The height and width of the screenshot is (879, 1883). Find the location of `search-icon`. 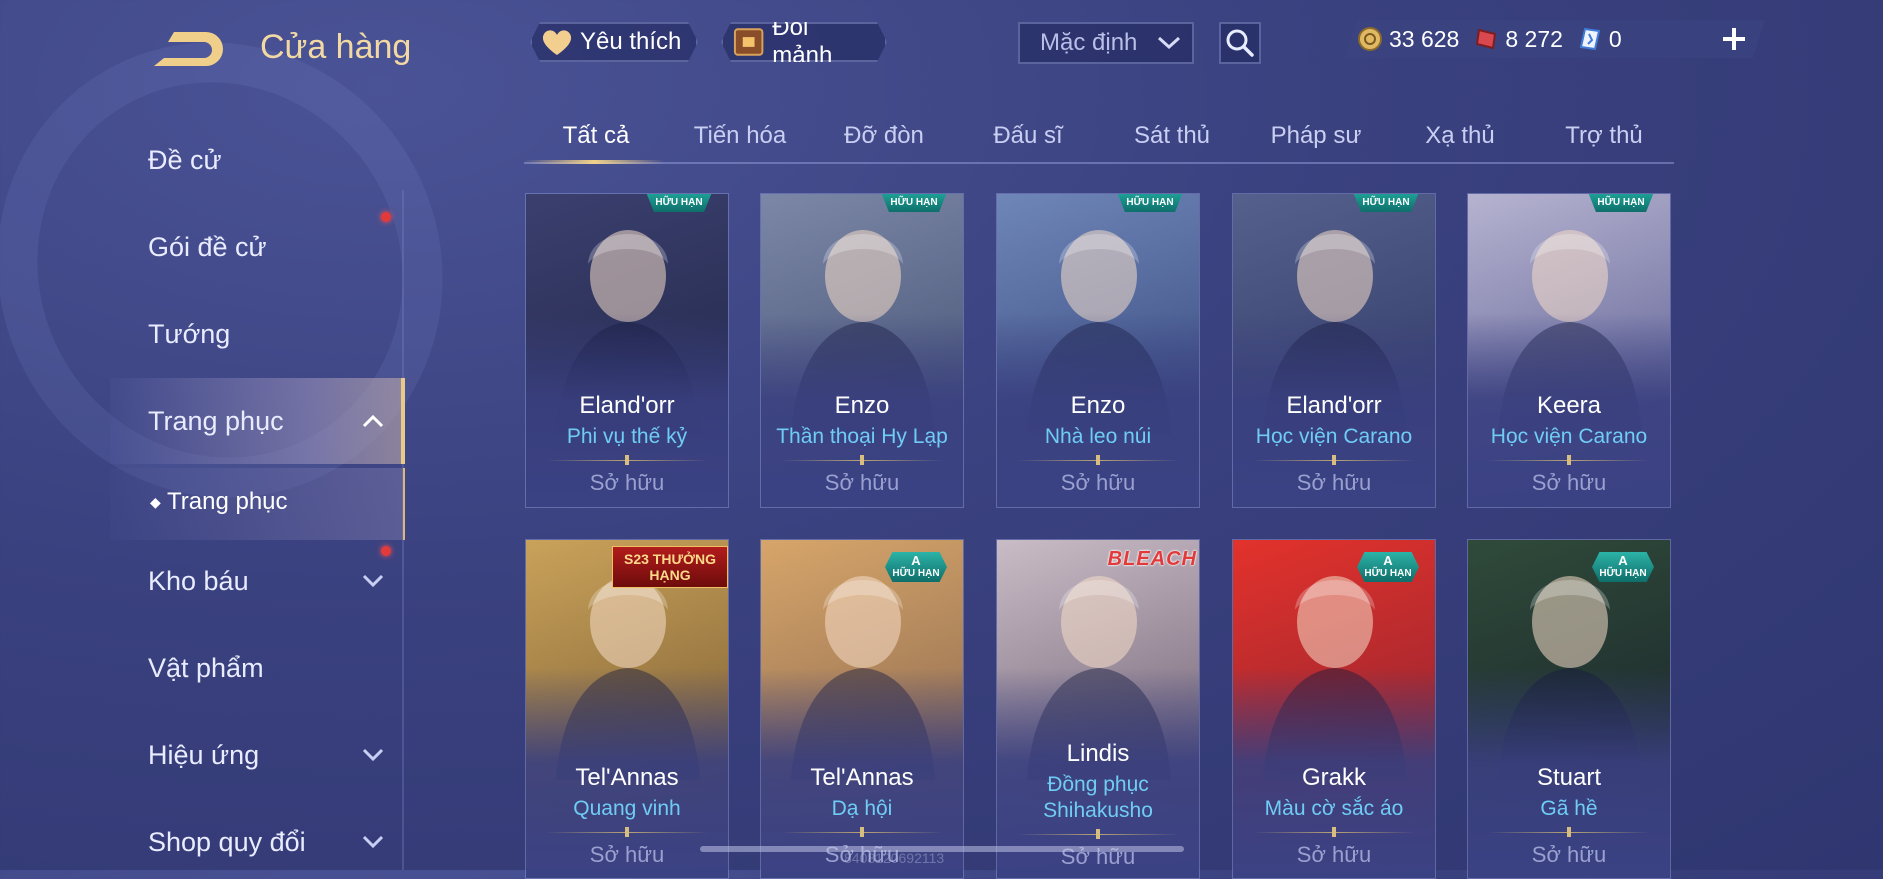

search-icon is located at coordinates (1240, 43).